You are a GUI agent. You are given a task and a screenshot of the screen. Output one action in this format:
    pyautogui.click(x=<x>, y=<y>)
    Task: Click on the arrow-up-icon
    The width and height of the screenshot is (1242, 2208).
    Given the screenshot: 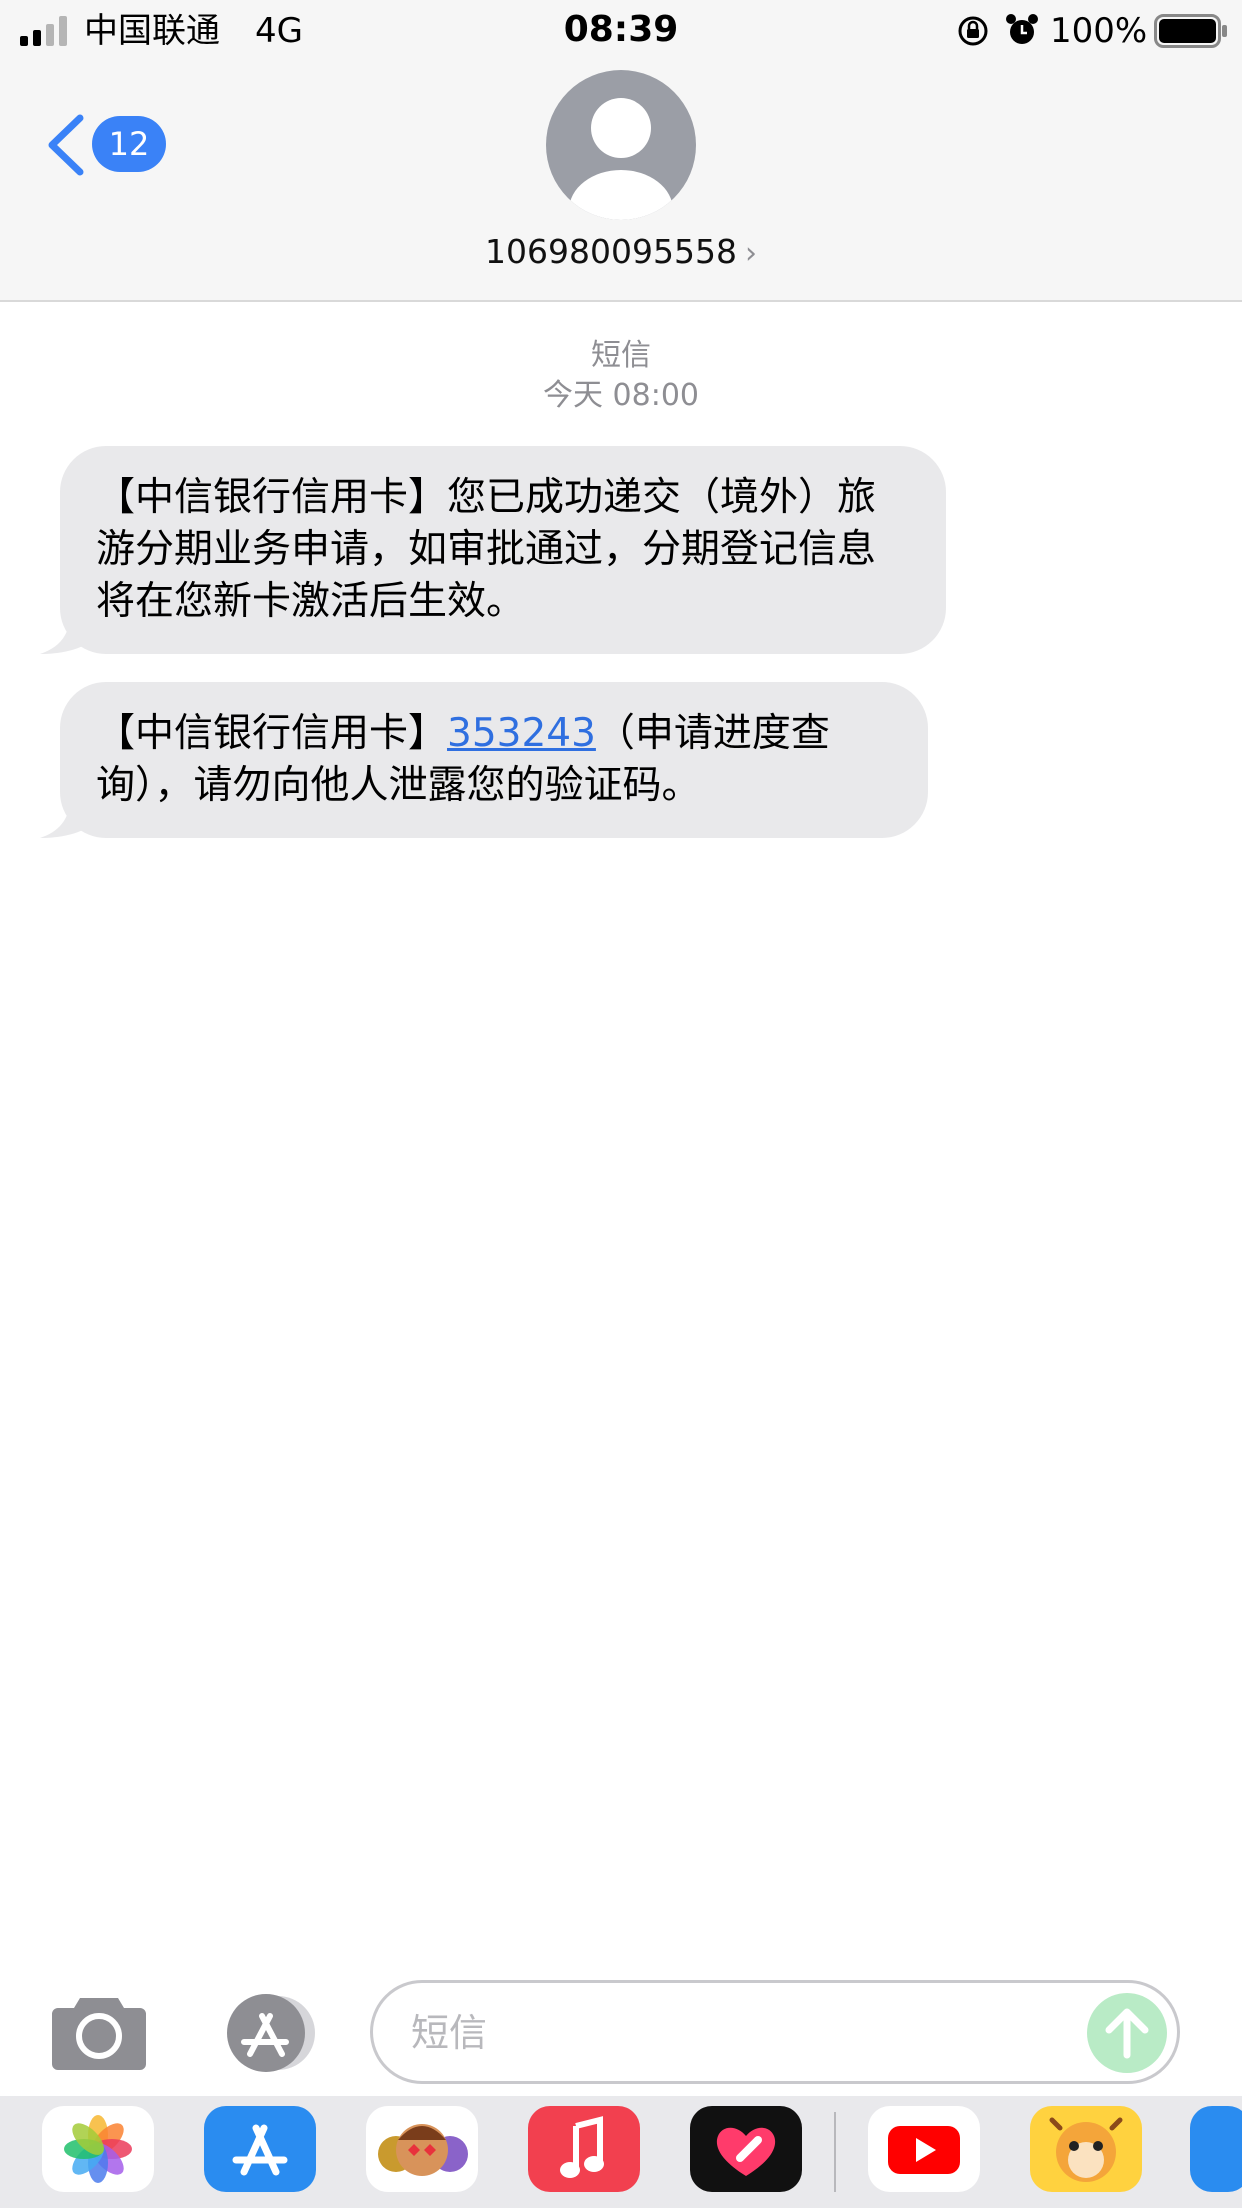 What is the action you would take?
    pyautogui.click(x=1127, y=2033)
    